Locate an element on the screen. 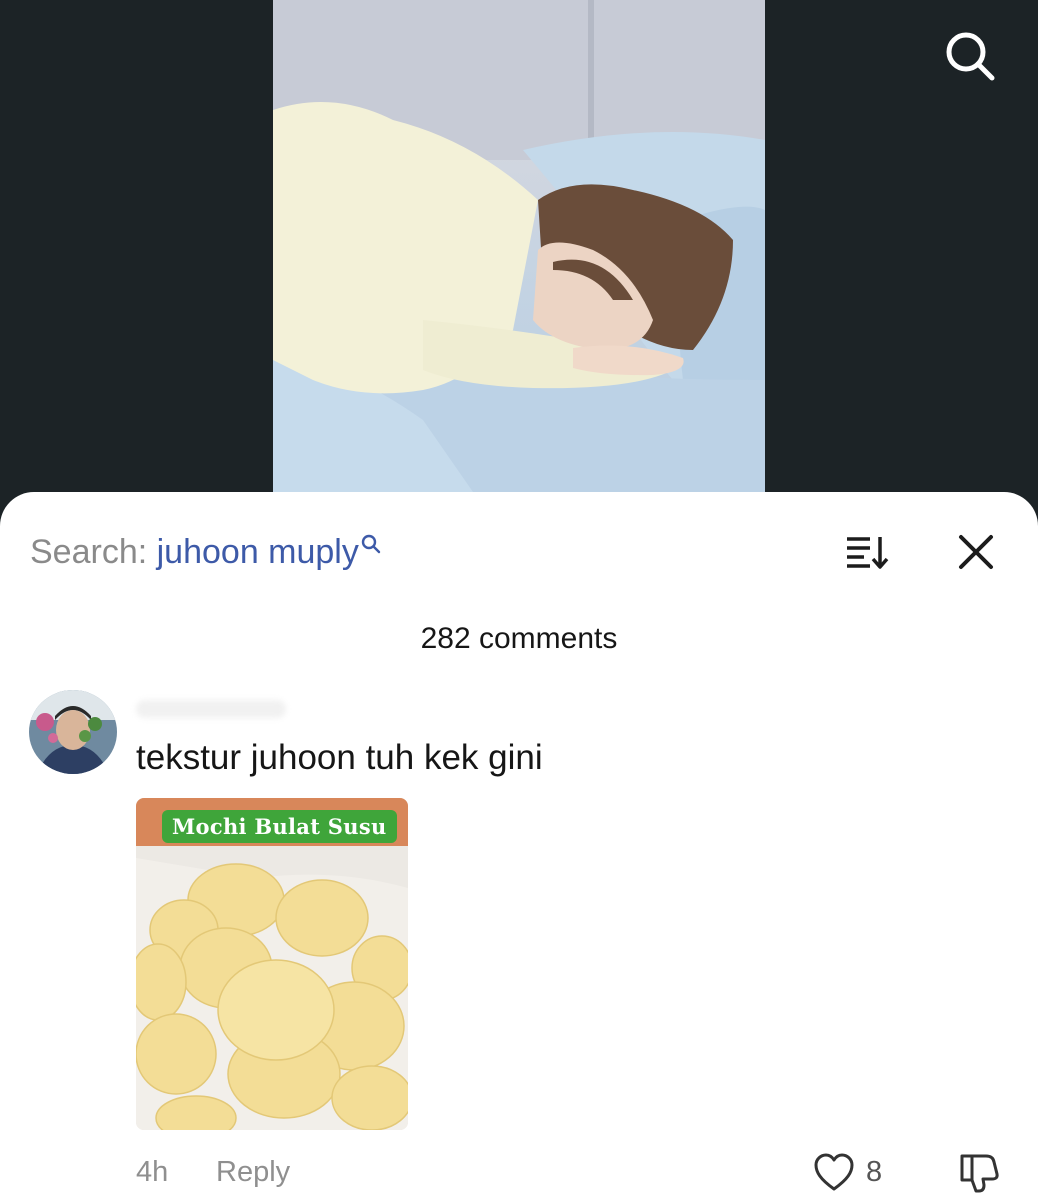  comment-text: tekstur juhoon tuh kek gini is located at coordinates (339, 757).